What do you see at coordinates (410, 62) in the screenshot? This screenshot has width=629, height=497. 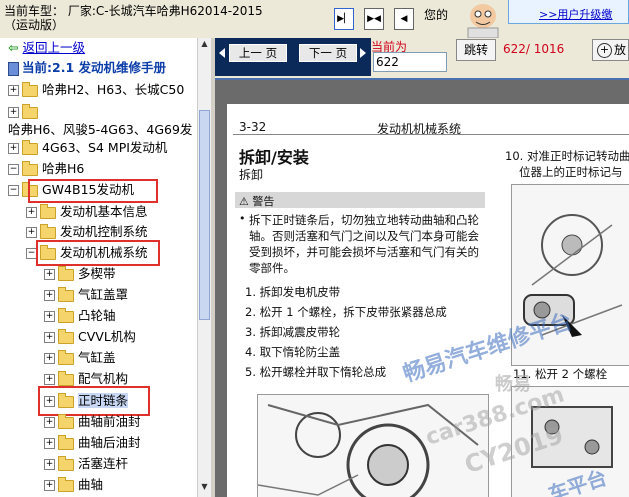 I see `page-number-input: 622` at bounding box center [410, 62].